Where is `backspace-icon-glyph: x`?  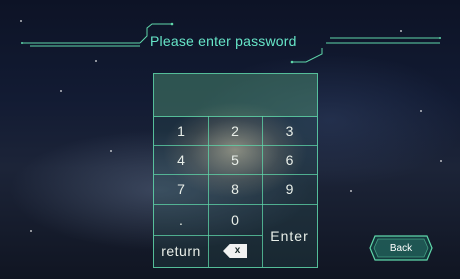 backspace-icon-glyph: x is located at coordinates (237, 250).